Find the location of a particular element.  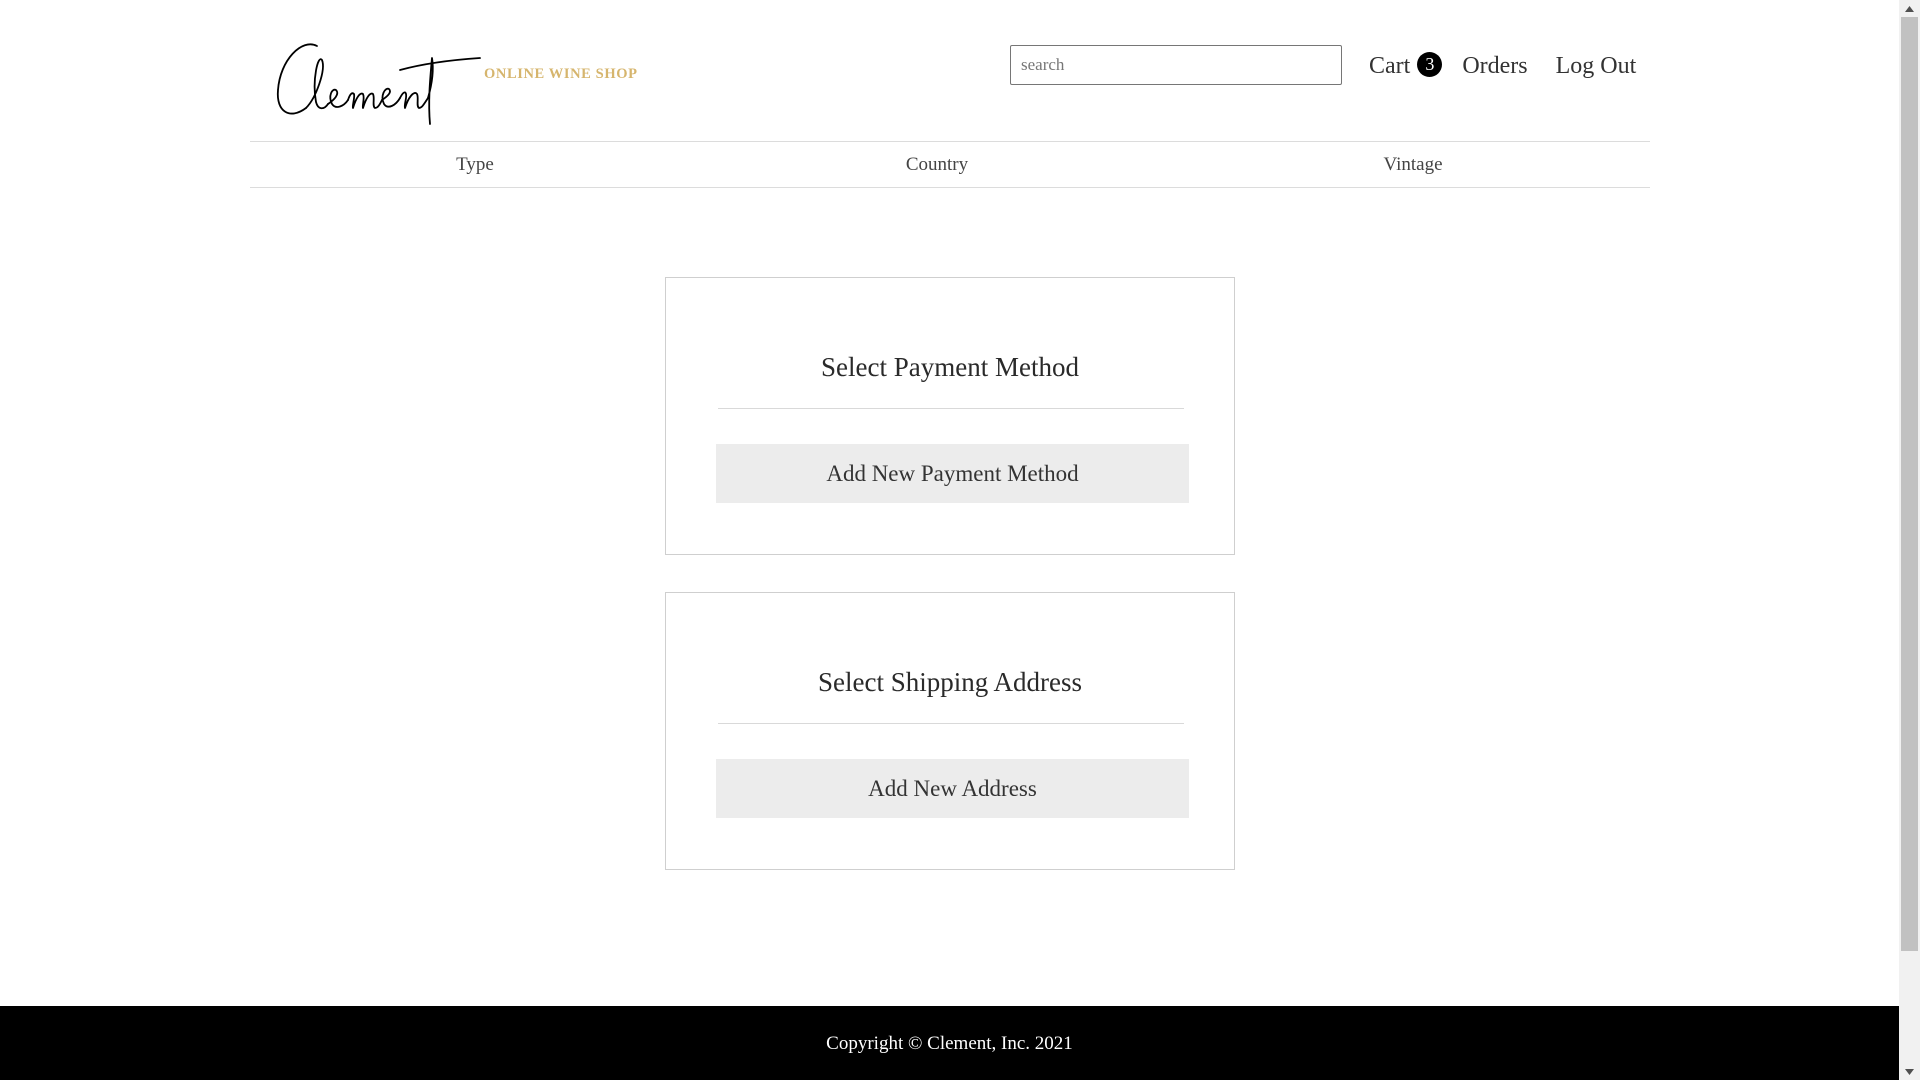

vertical-scrollbar is located at coordinates (1909, 540).